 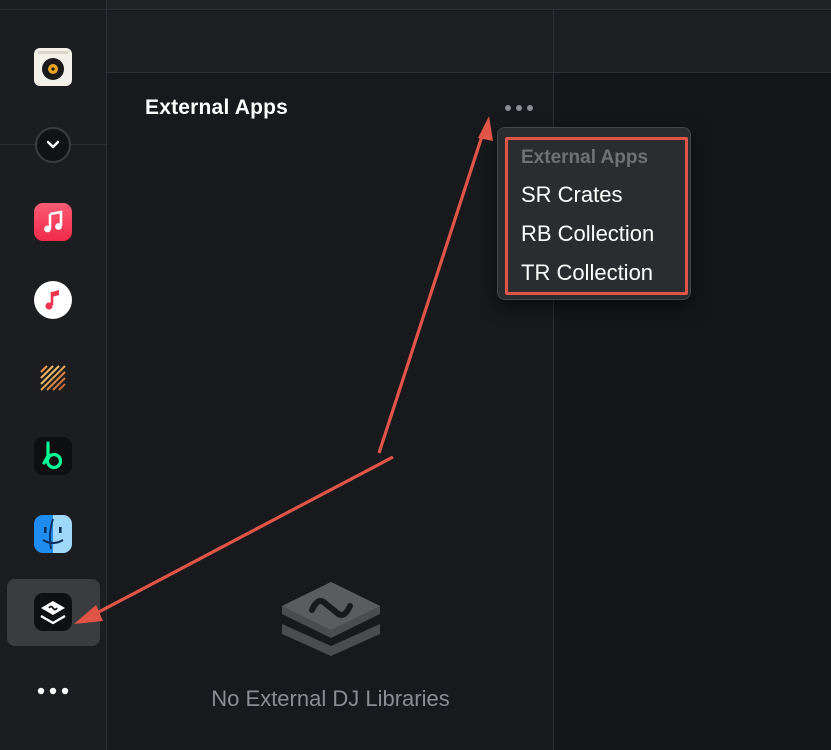 I want to click on chevron-down-icon, so click(x=53, y=145).